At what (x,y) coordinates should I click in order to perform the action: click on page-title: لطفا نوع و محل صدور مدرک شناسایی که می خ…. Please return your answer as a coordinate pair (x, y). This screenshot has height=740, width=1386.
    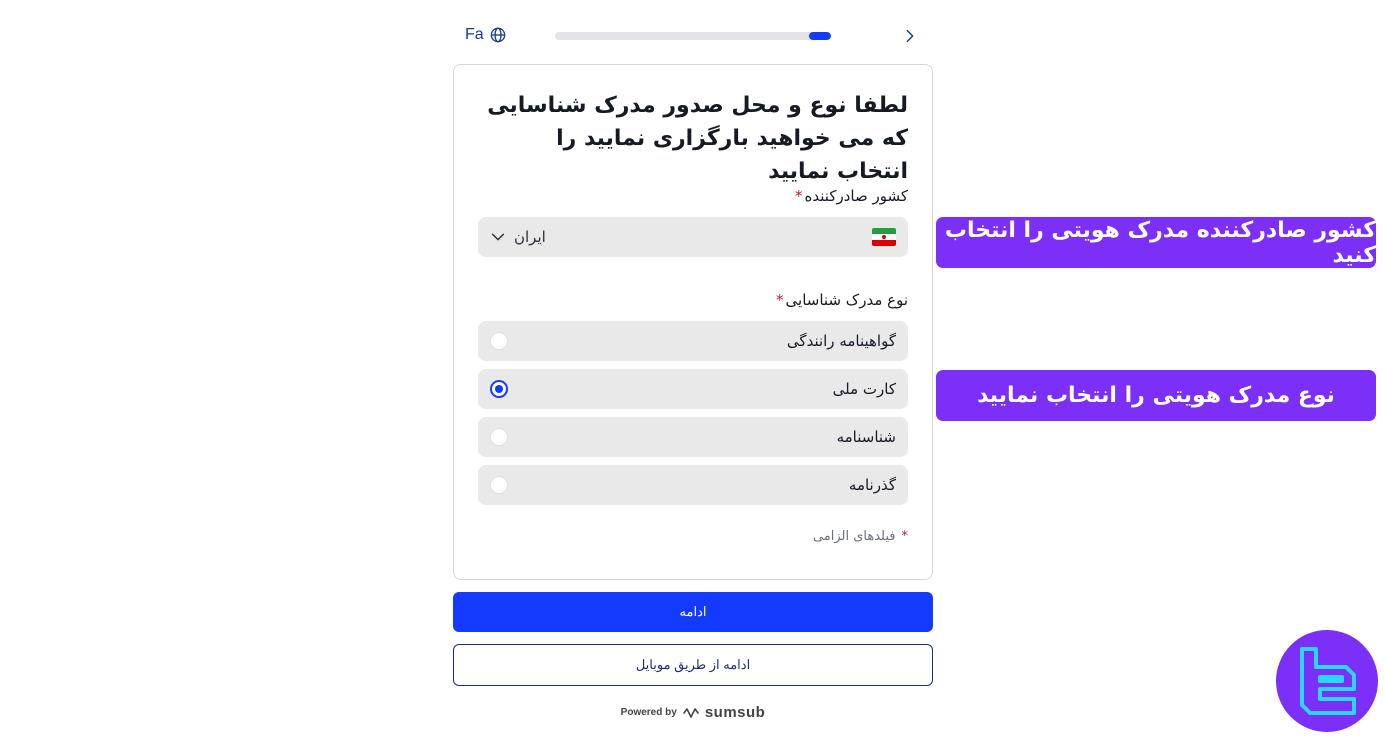
    Looking at the image, I should click on (697, 138).